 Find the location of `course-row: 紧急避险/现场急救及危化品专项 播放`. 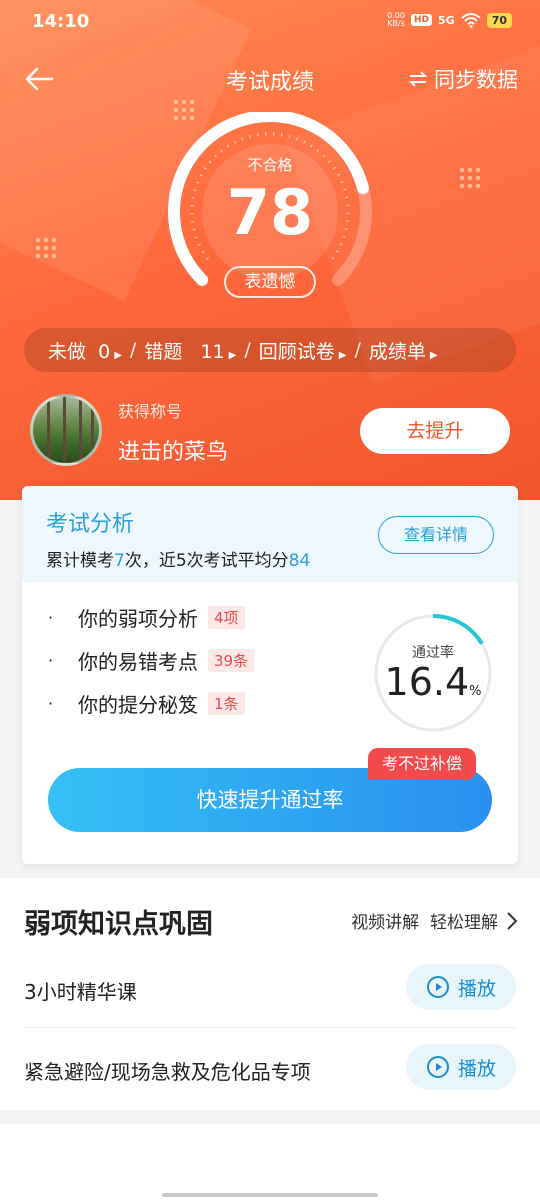

course-row: 紧急避险/现场急救及危化品专项 播放 is located at coordinates (270, 1070).